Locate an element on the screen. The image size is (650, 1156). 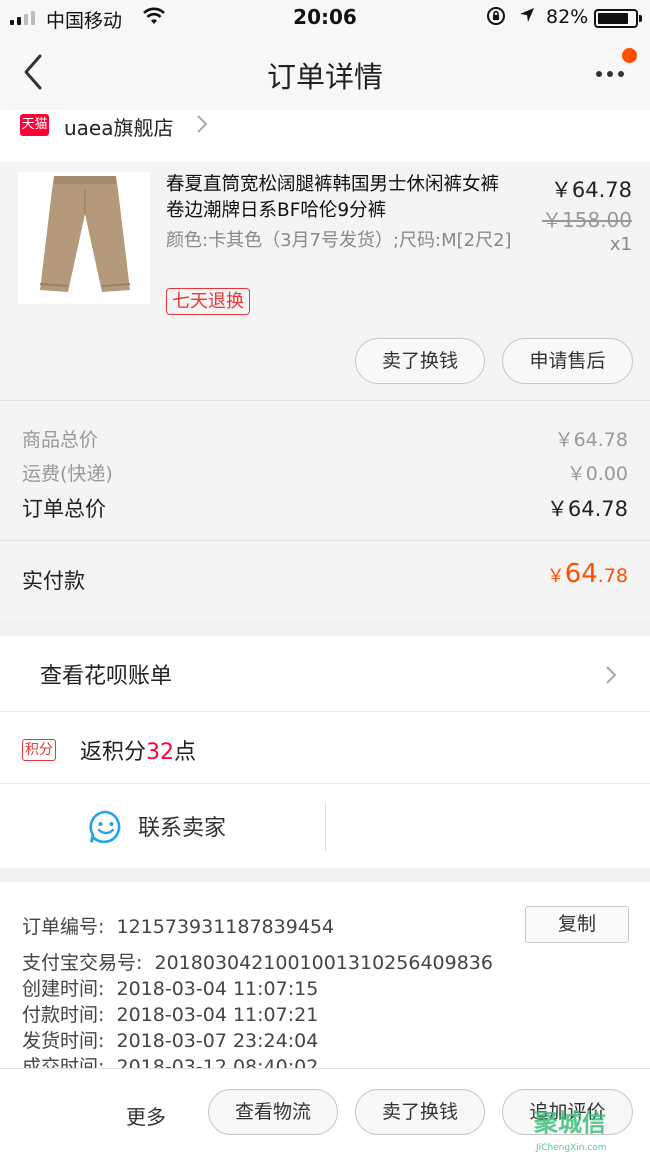
status-bar: 中国移动 20:06 82% is located at coordinates (325, 18).